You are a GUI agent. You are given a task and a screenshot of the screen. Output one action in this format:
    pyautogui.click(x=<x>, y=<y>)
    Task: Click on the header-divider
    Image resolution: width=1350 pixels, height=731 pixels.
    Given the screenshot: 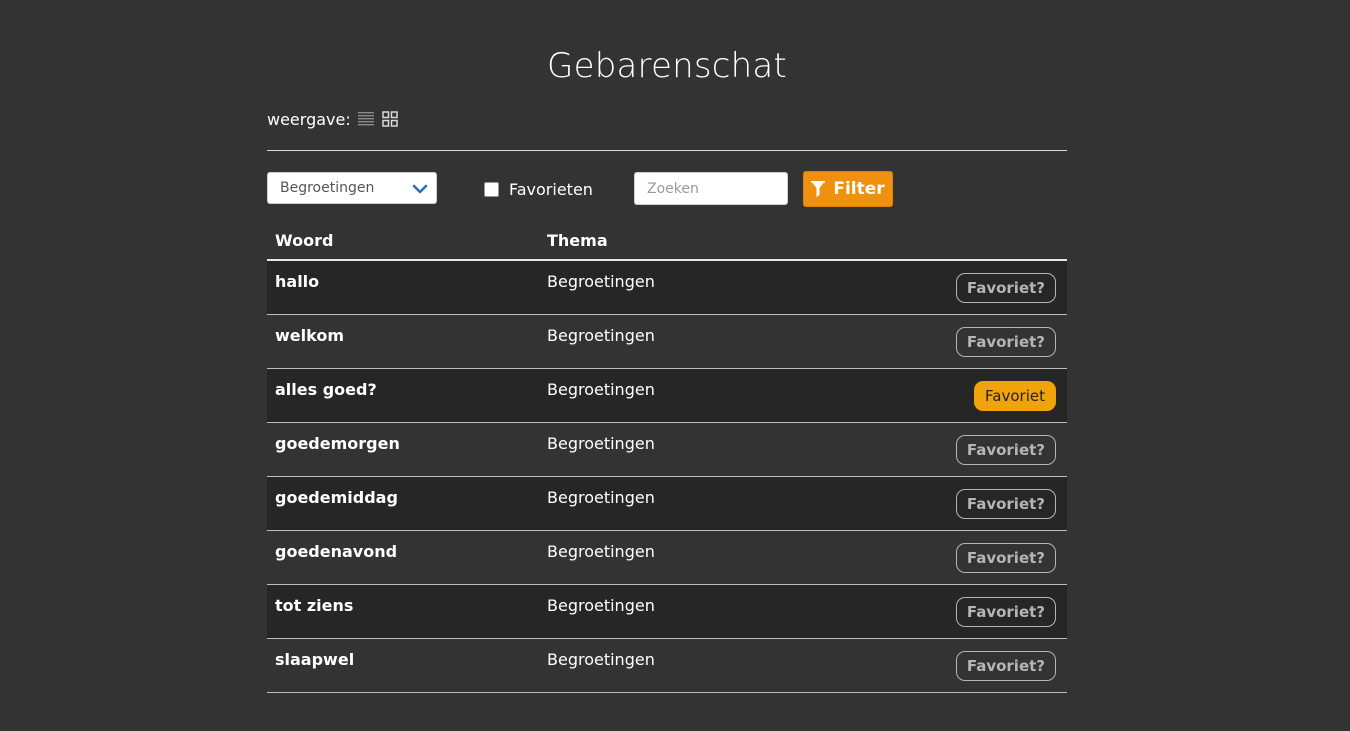 What is the action you would take?
    pyautogui.click(x=667, y=150)
    